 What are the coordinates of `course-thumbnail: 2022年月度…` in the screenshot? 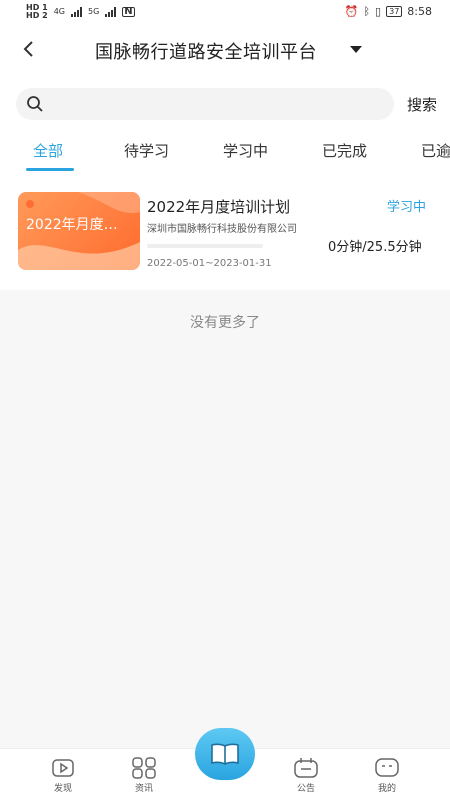 It's located at (79, 231).